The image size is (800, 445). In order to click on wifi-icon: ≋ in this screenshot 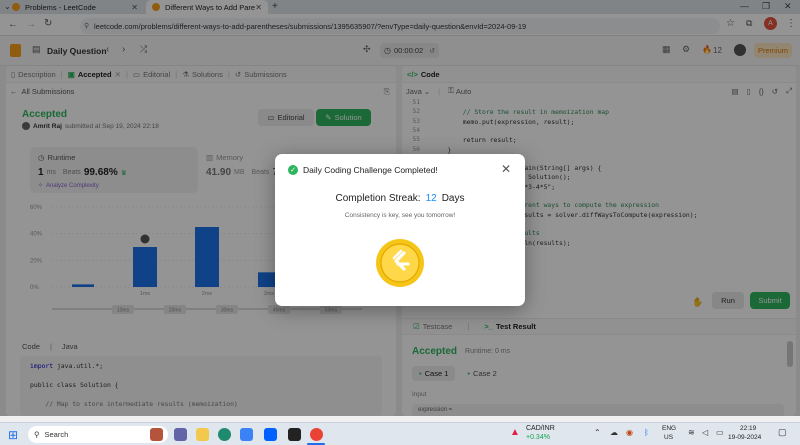, I will do `click(691, 432)`.